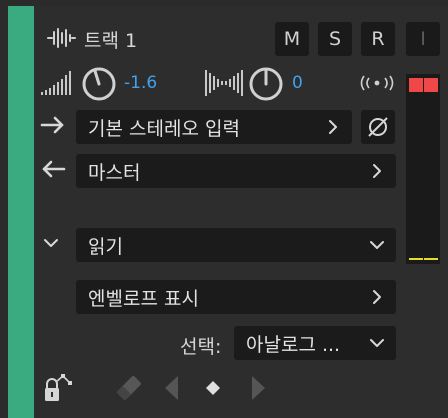  I want to click on phase-invert-button, so click(378, 127).